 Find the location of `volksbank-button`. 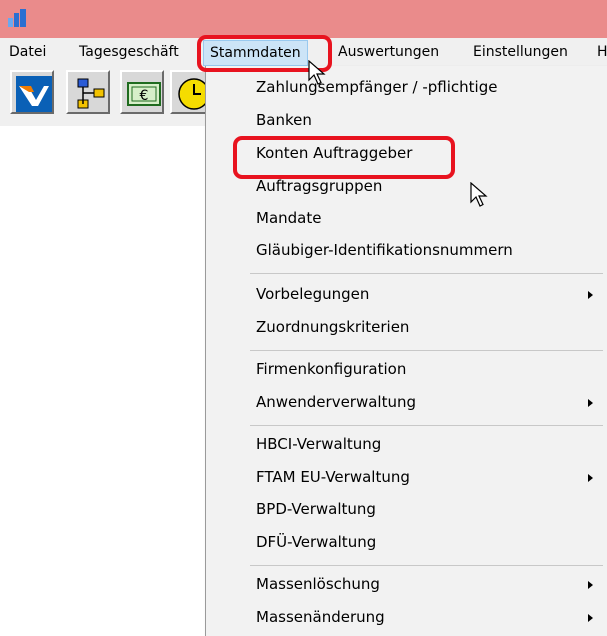

volksbank-button is located at coordinates (32, 92).